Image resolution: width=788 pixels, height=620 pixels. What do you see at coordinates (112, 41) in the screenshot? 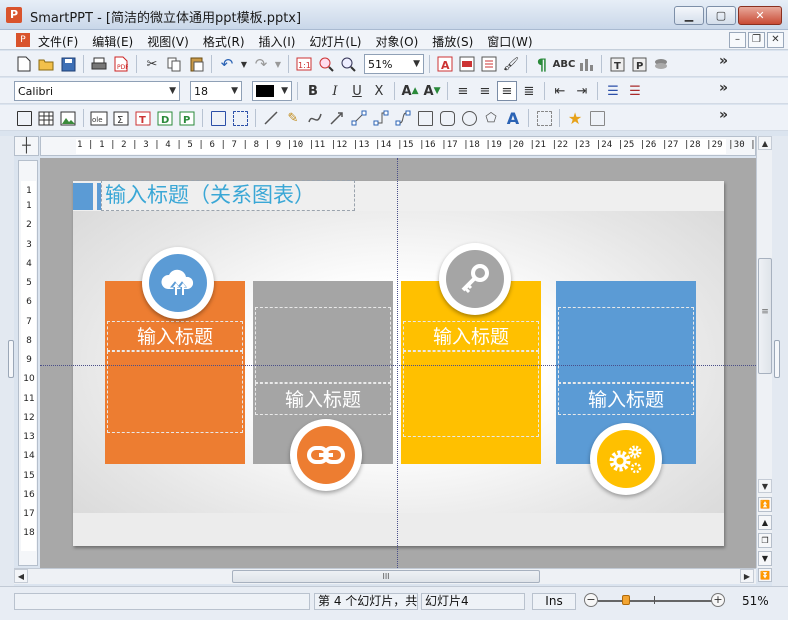
I see `menu-edit: 编辑(E)` at bounding box center [112, 41].